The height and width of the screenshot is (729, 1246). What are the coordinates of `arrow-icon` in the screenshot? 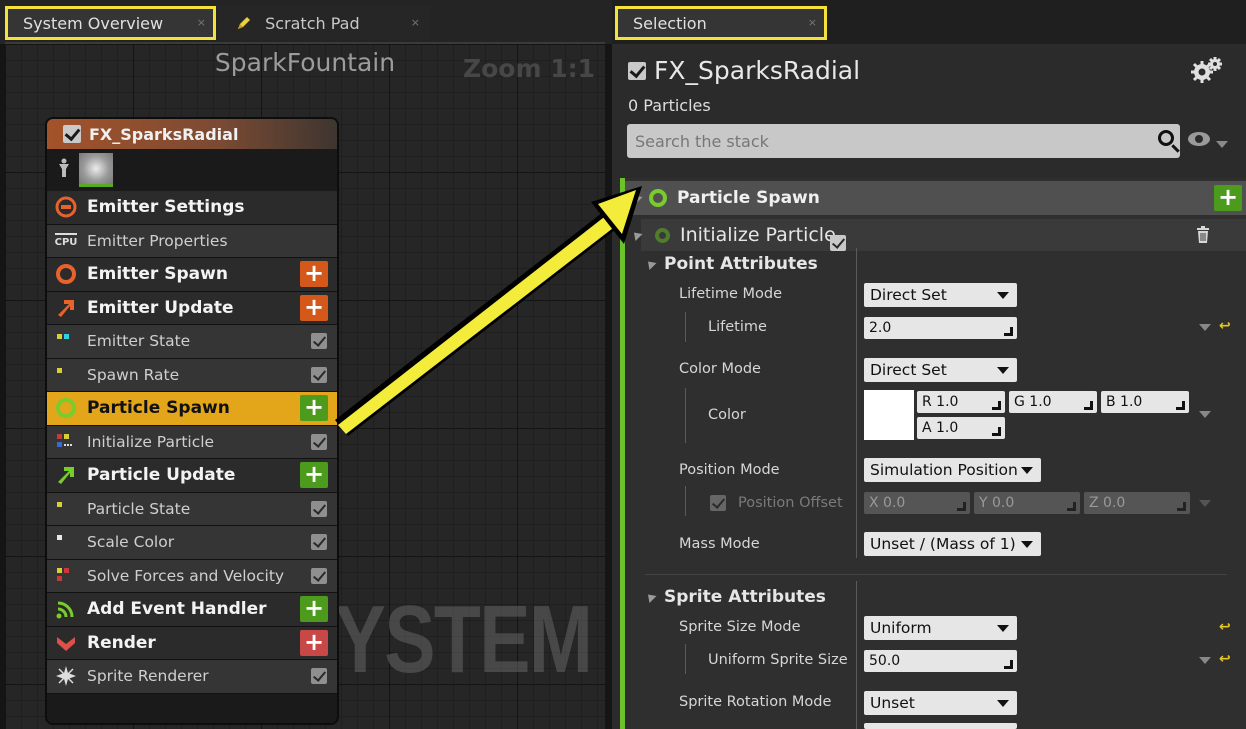 It's located at (488, 311).